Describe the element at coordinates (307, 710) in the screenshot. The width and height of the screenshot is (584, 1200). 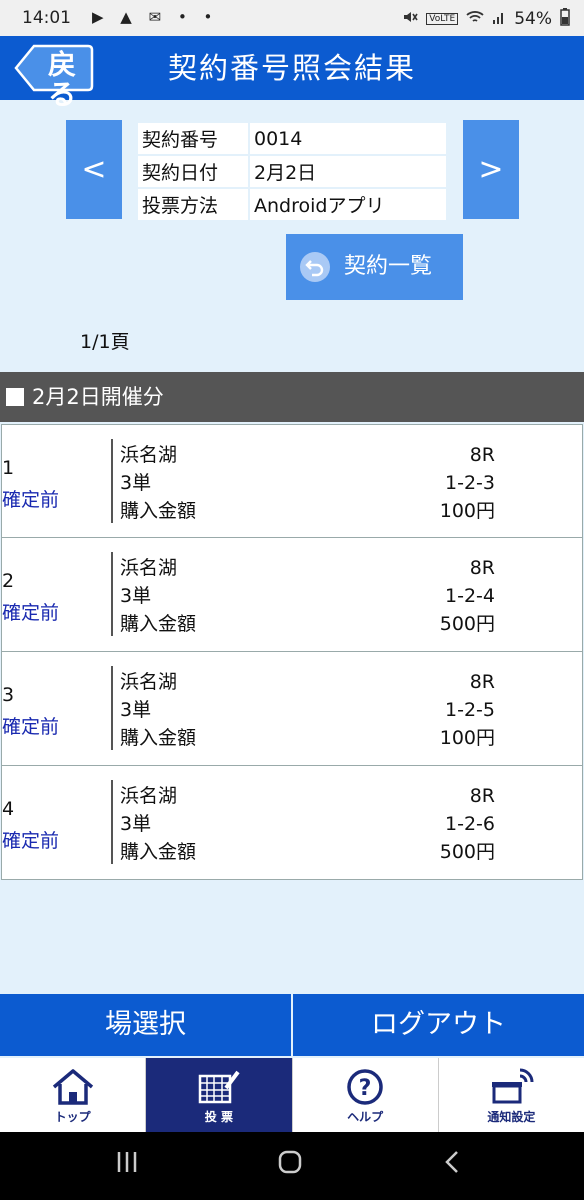
I see `bet-type-line: 3単 1-2-5` at that location.